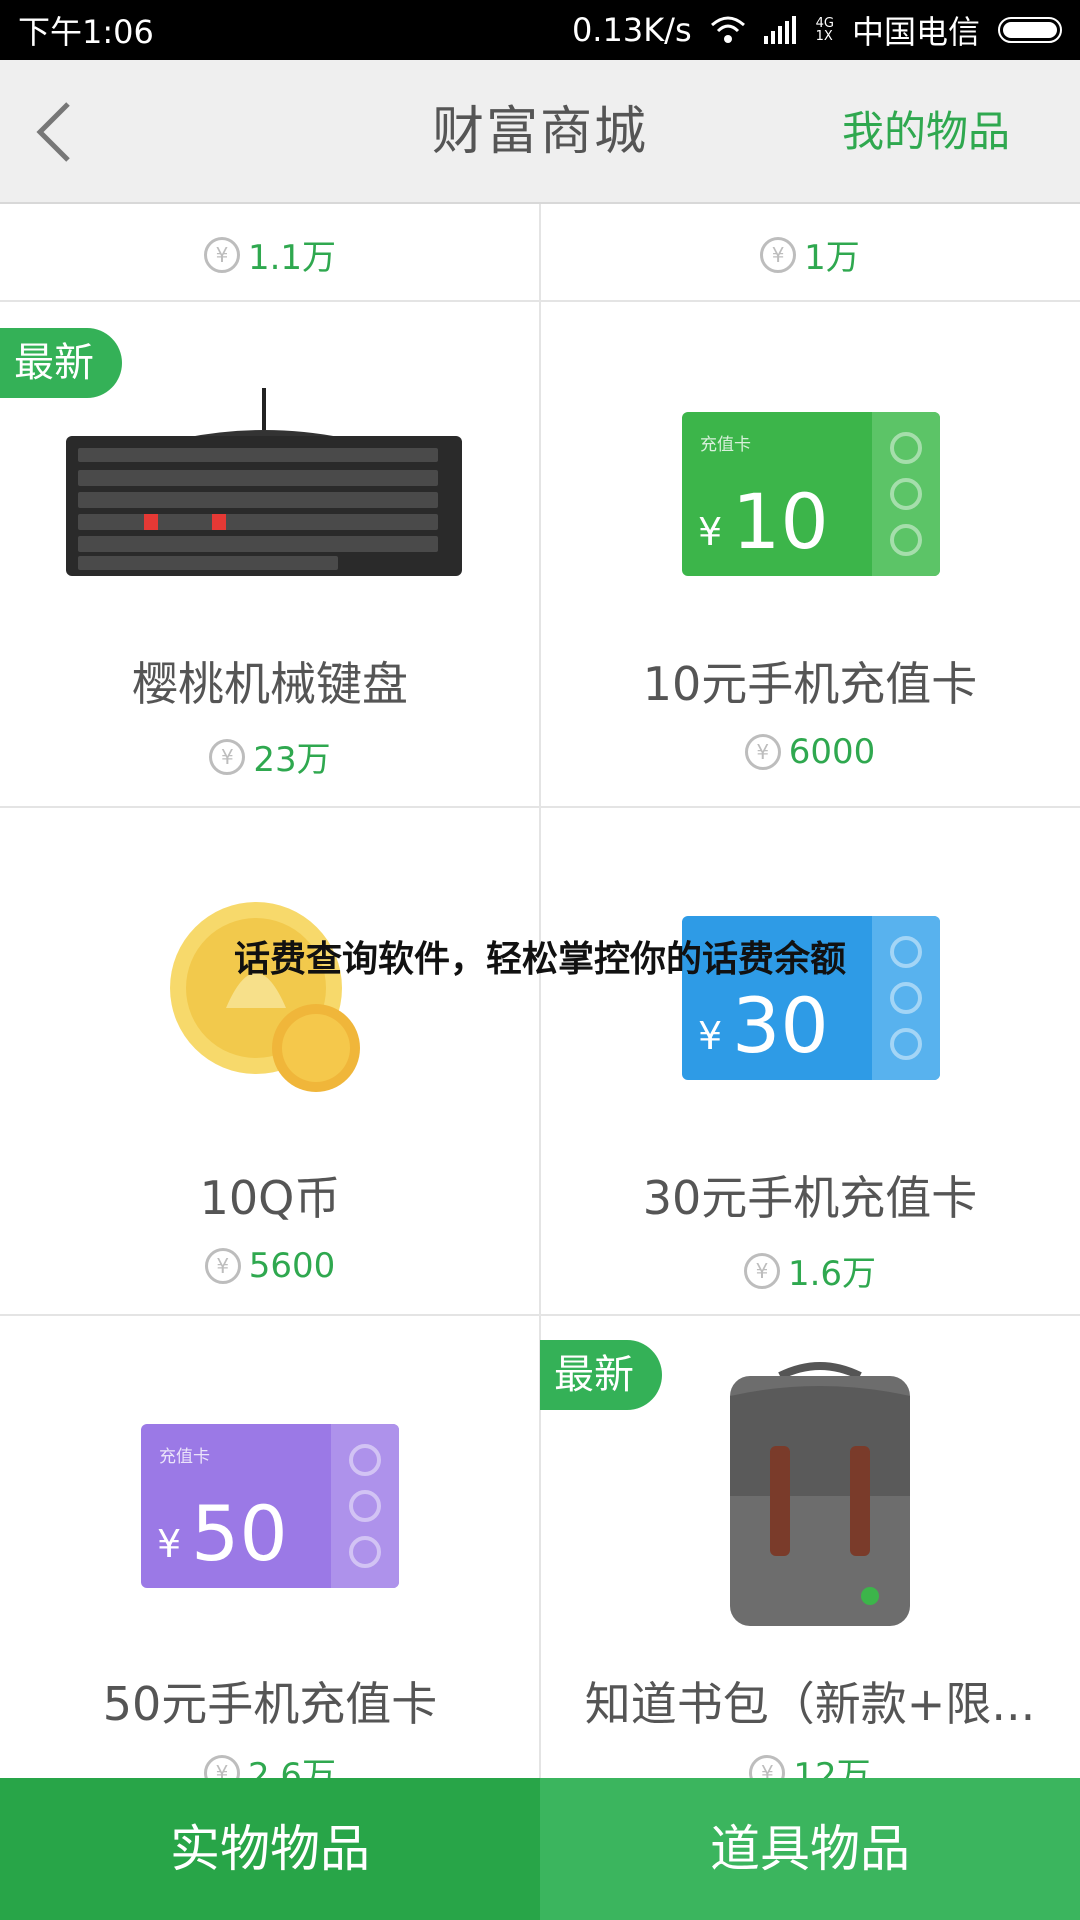 Image resolution: width=1080 pixels, height=1920 pixels. Describe the element at coordinates (779, 30) in the screenshot. I see `signal-icon` at that location.